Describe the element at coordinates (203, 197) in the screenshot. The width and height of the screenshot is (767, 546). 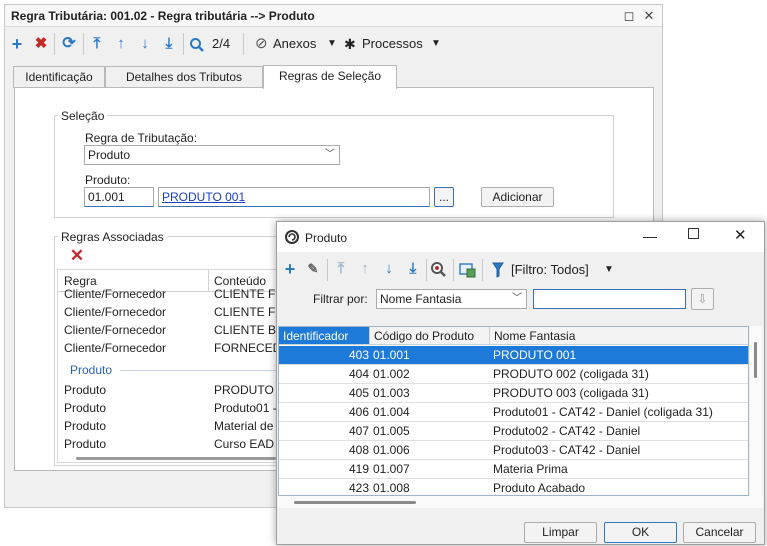
I see `product-name-link: PRODUTO 001` at that location.